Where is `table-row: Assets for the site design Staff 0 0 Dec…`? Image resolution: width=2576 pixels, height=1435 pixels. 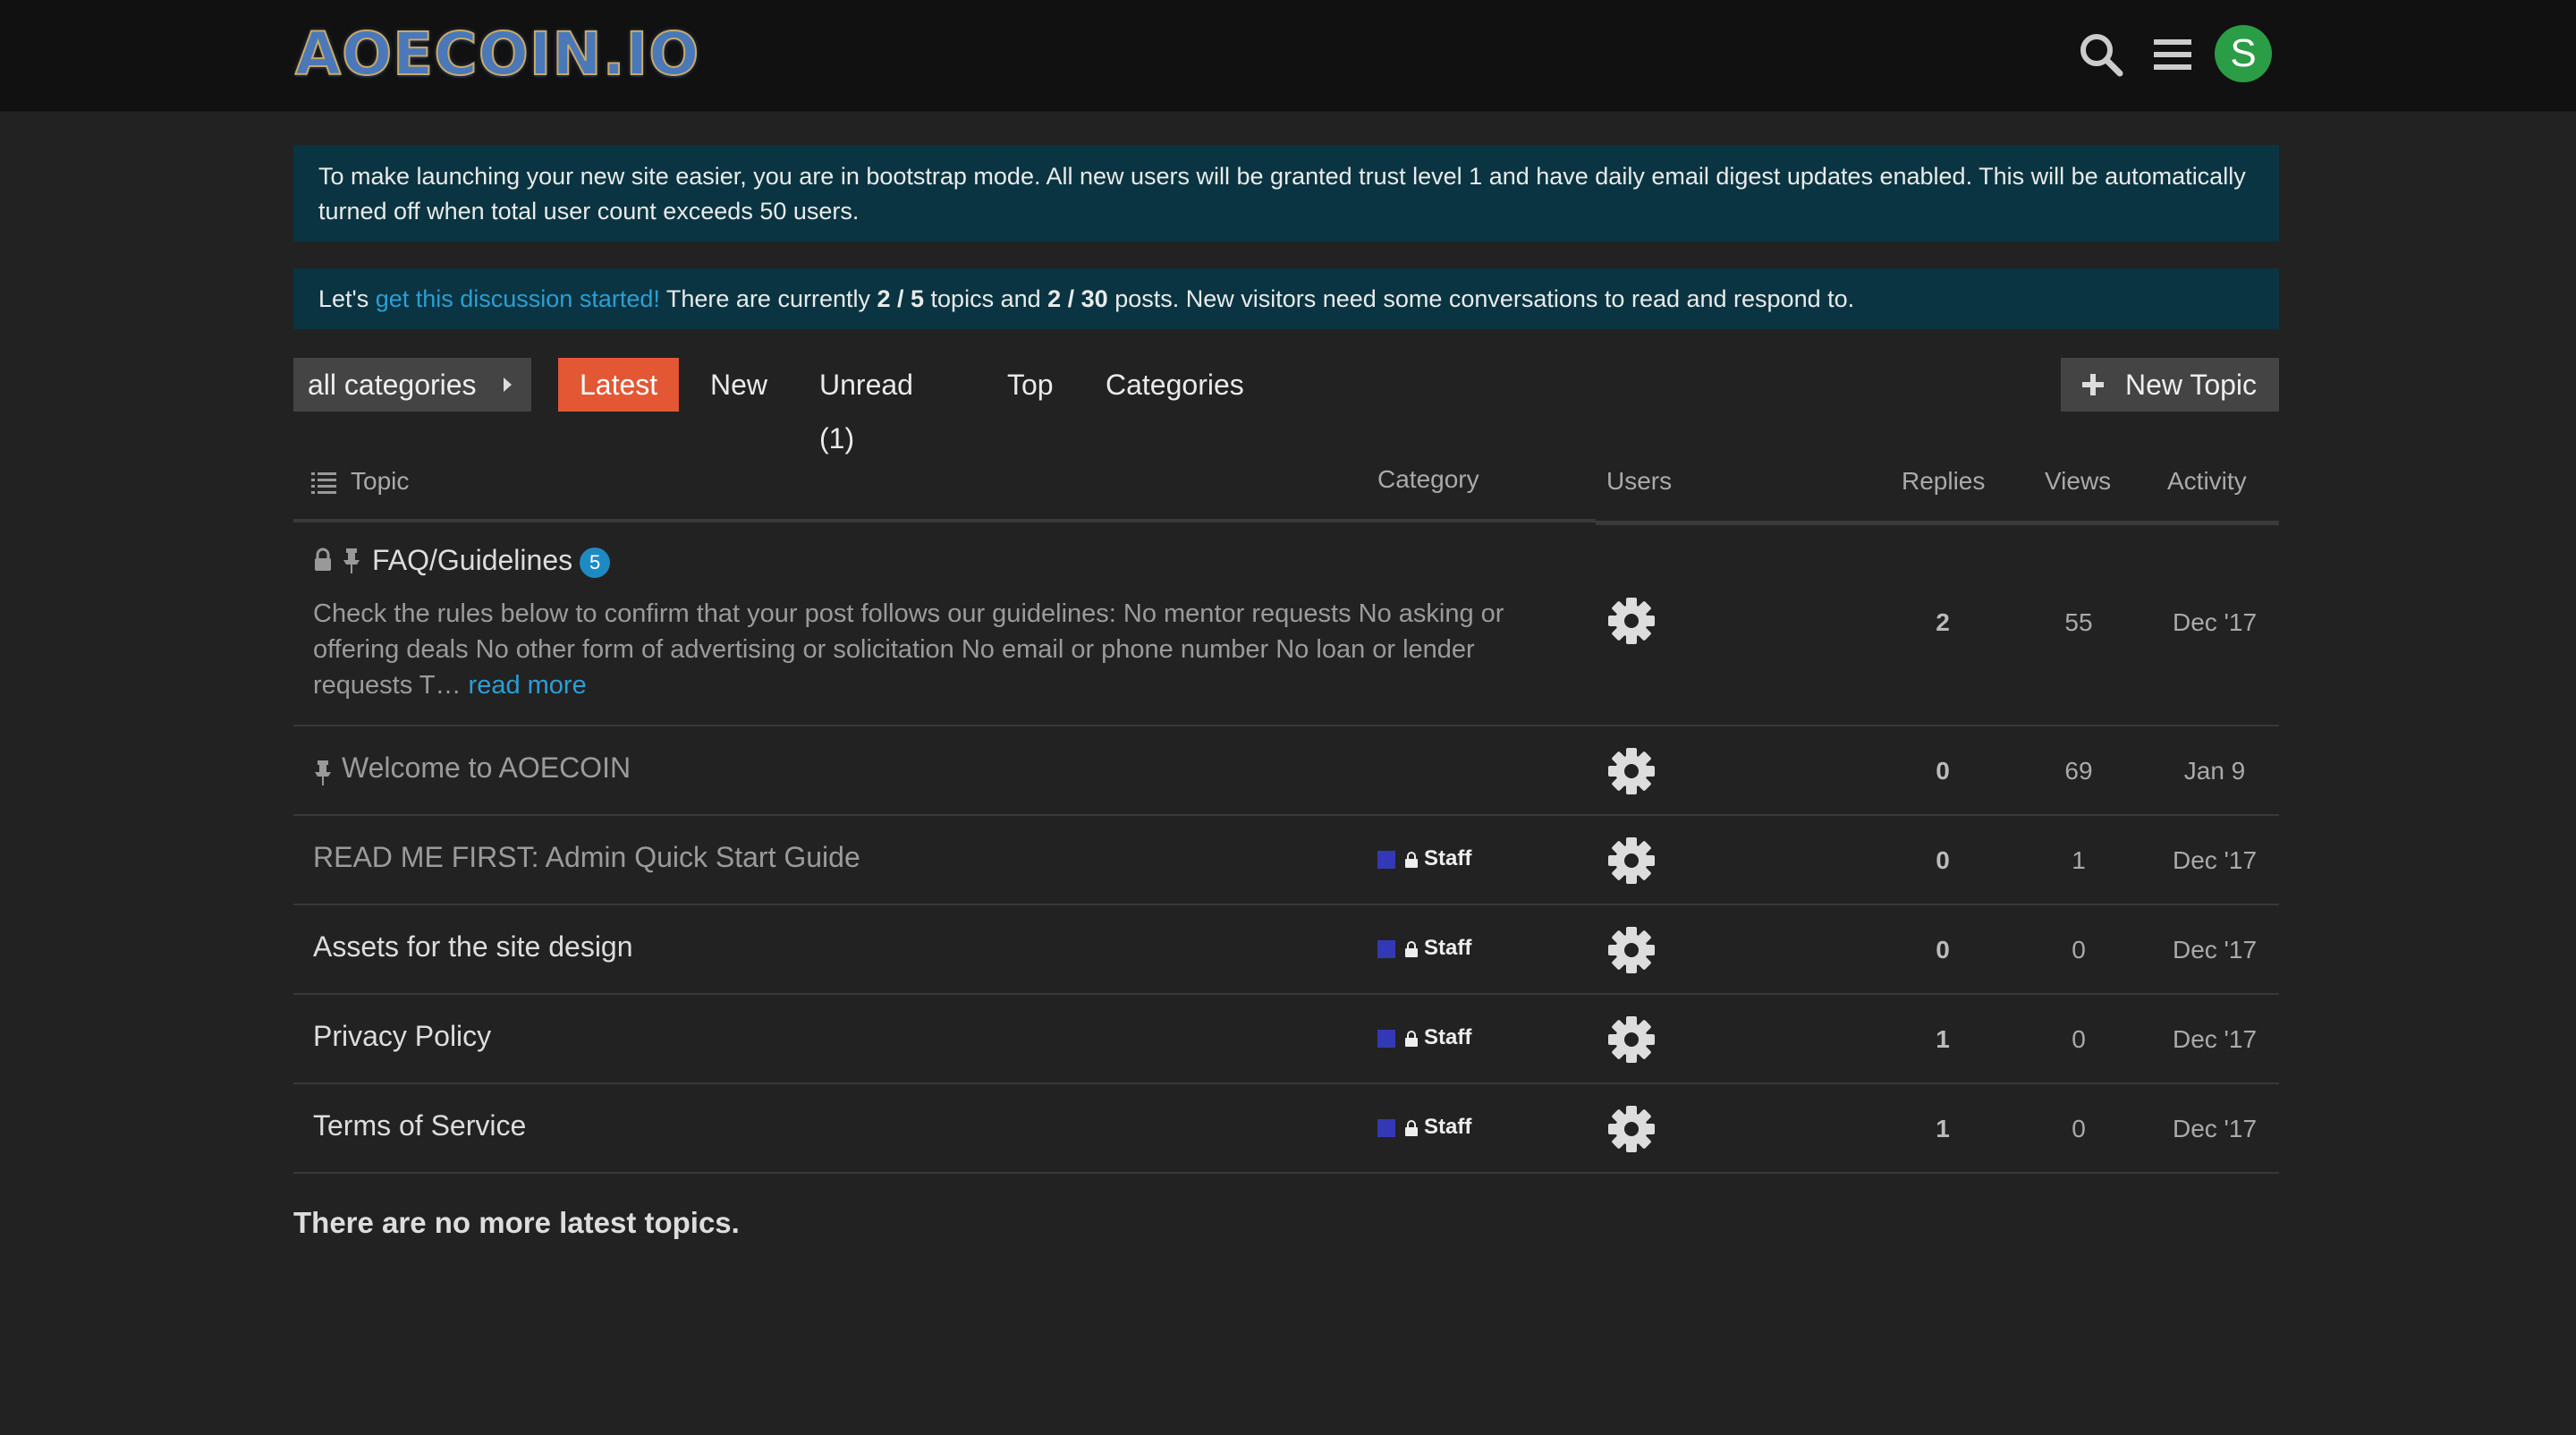
table-row: Assets for the site design Staff 0 0 Dec… is located at coordinates (1286, 950).